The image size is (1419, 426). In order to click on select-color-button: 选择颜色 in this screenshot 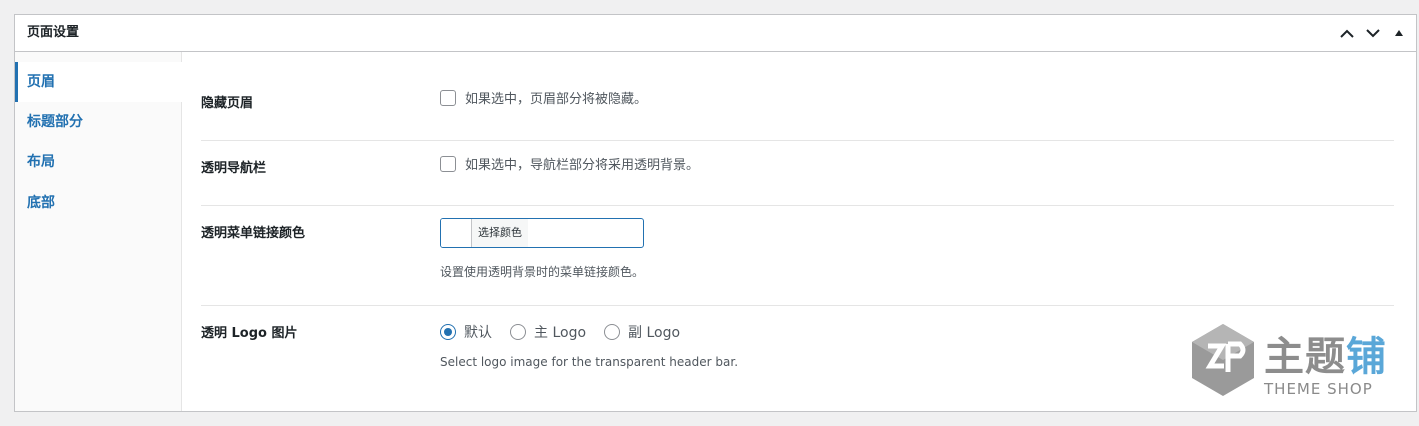, I will do `click(542, 233)`.